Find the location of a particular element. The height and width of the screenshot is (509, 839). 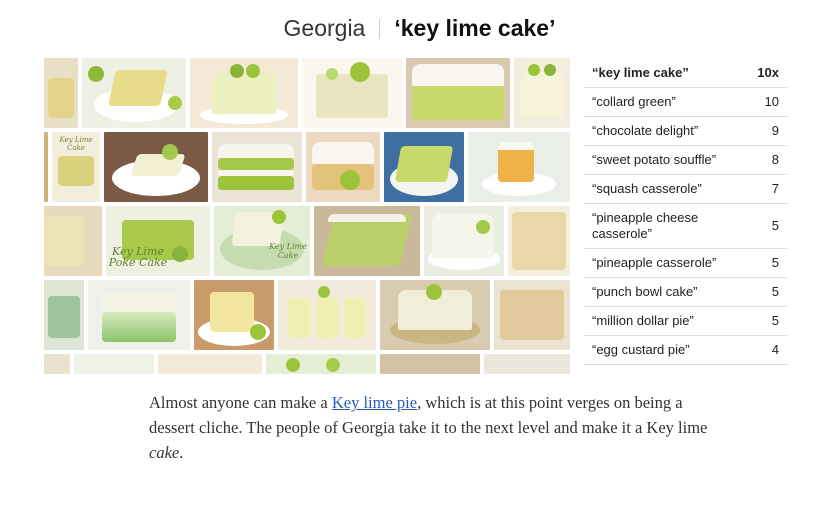

ranking-row: “chocolate delight” 9 is located at coordinates (685, 131).